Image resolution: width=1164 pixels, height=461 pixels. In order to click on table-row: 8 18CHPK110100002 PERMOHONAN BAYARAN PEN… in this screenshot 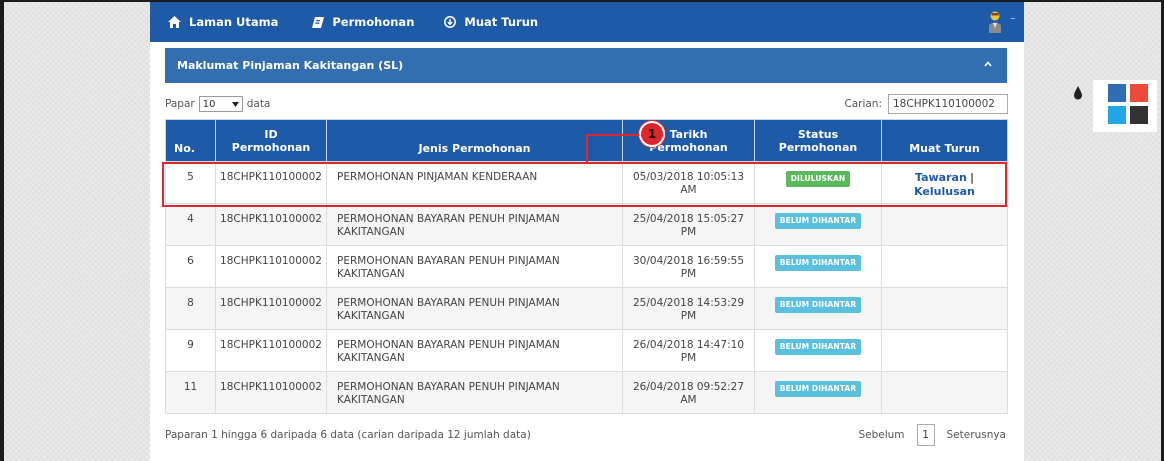, I will do `click(586, 308)`.